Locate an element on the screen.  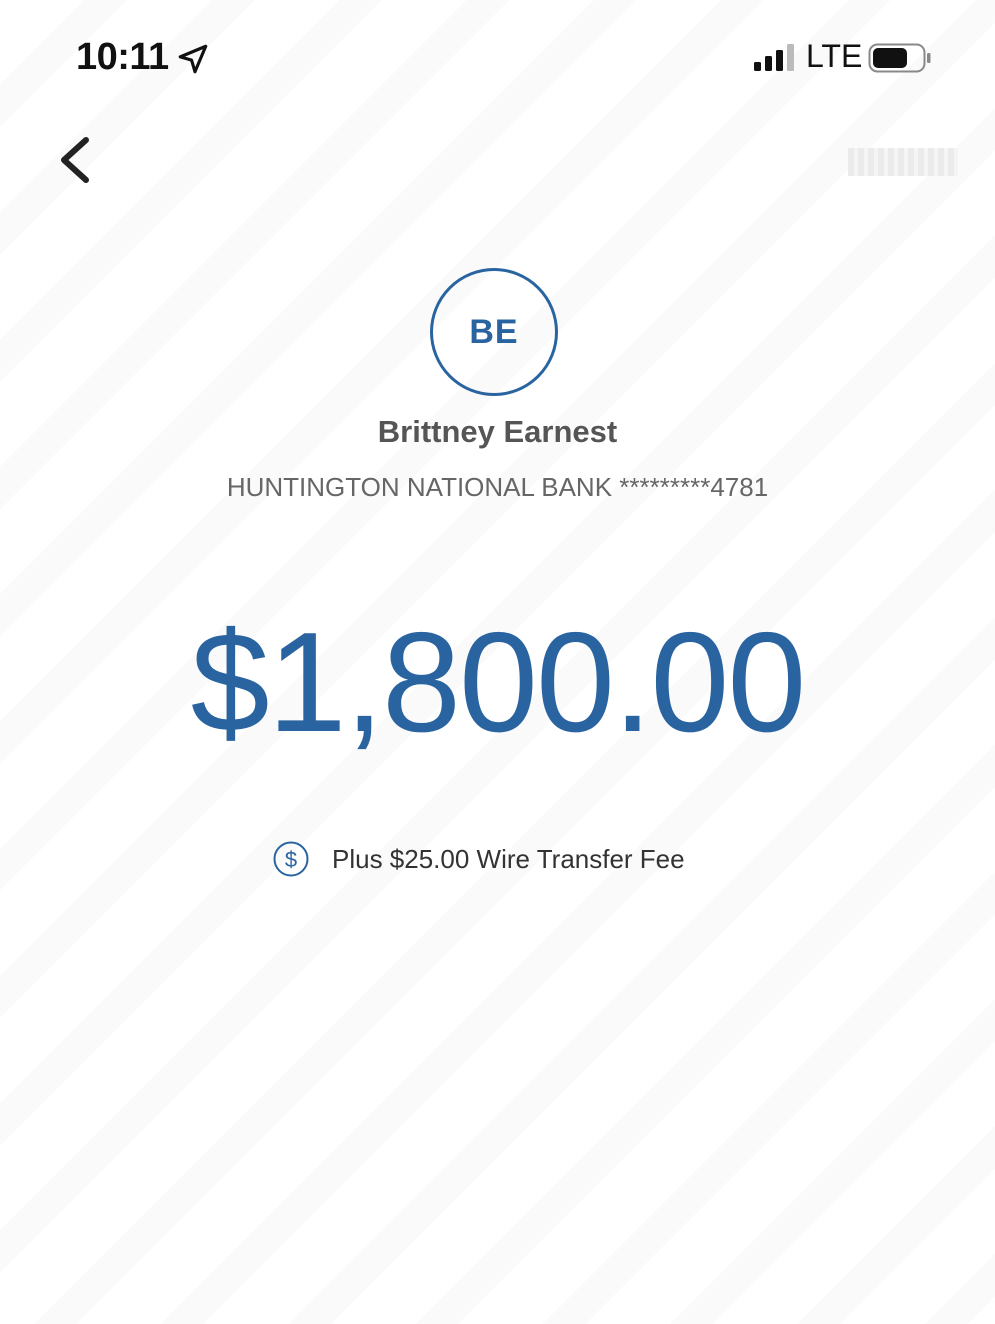
battery-icon is located at coordinates (899, 58).